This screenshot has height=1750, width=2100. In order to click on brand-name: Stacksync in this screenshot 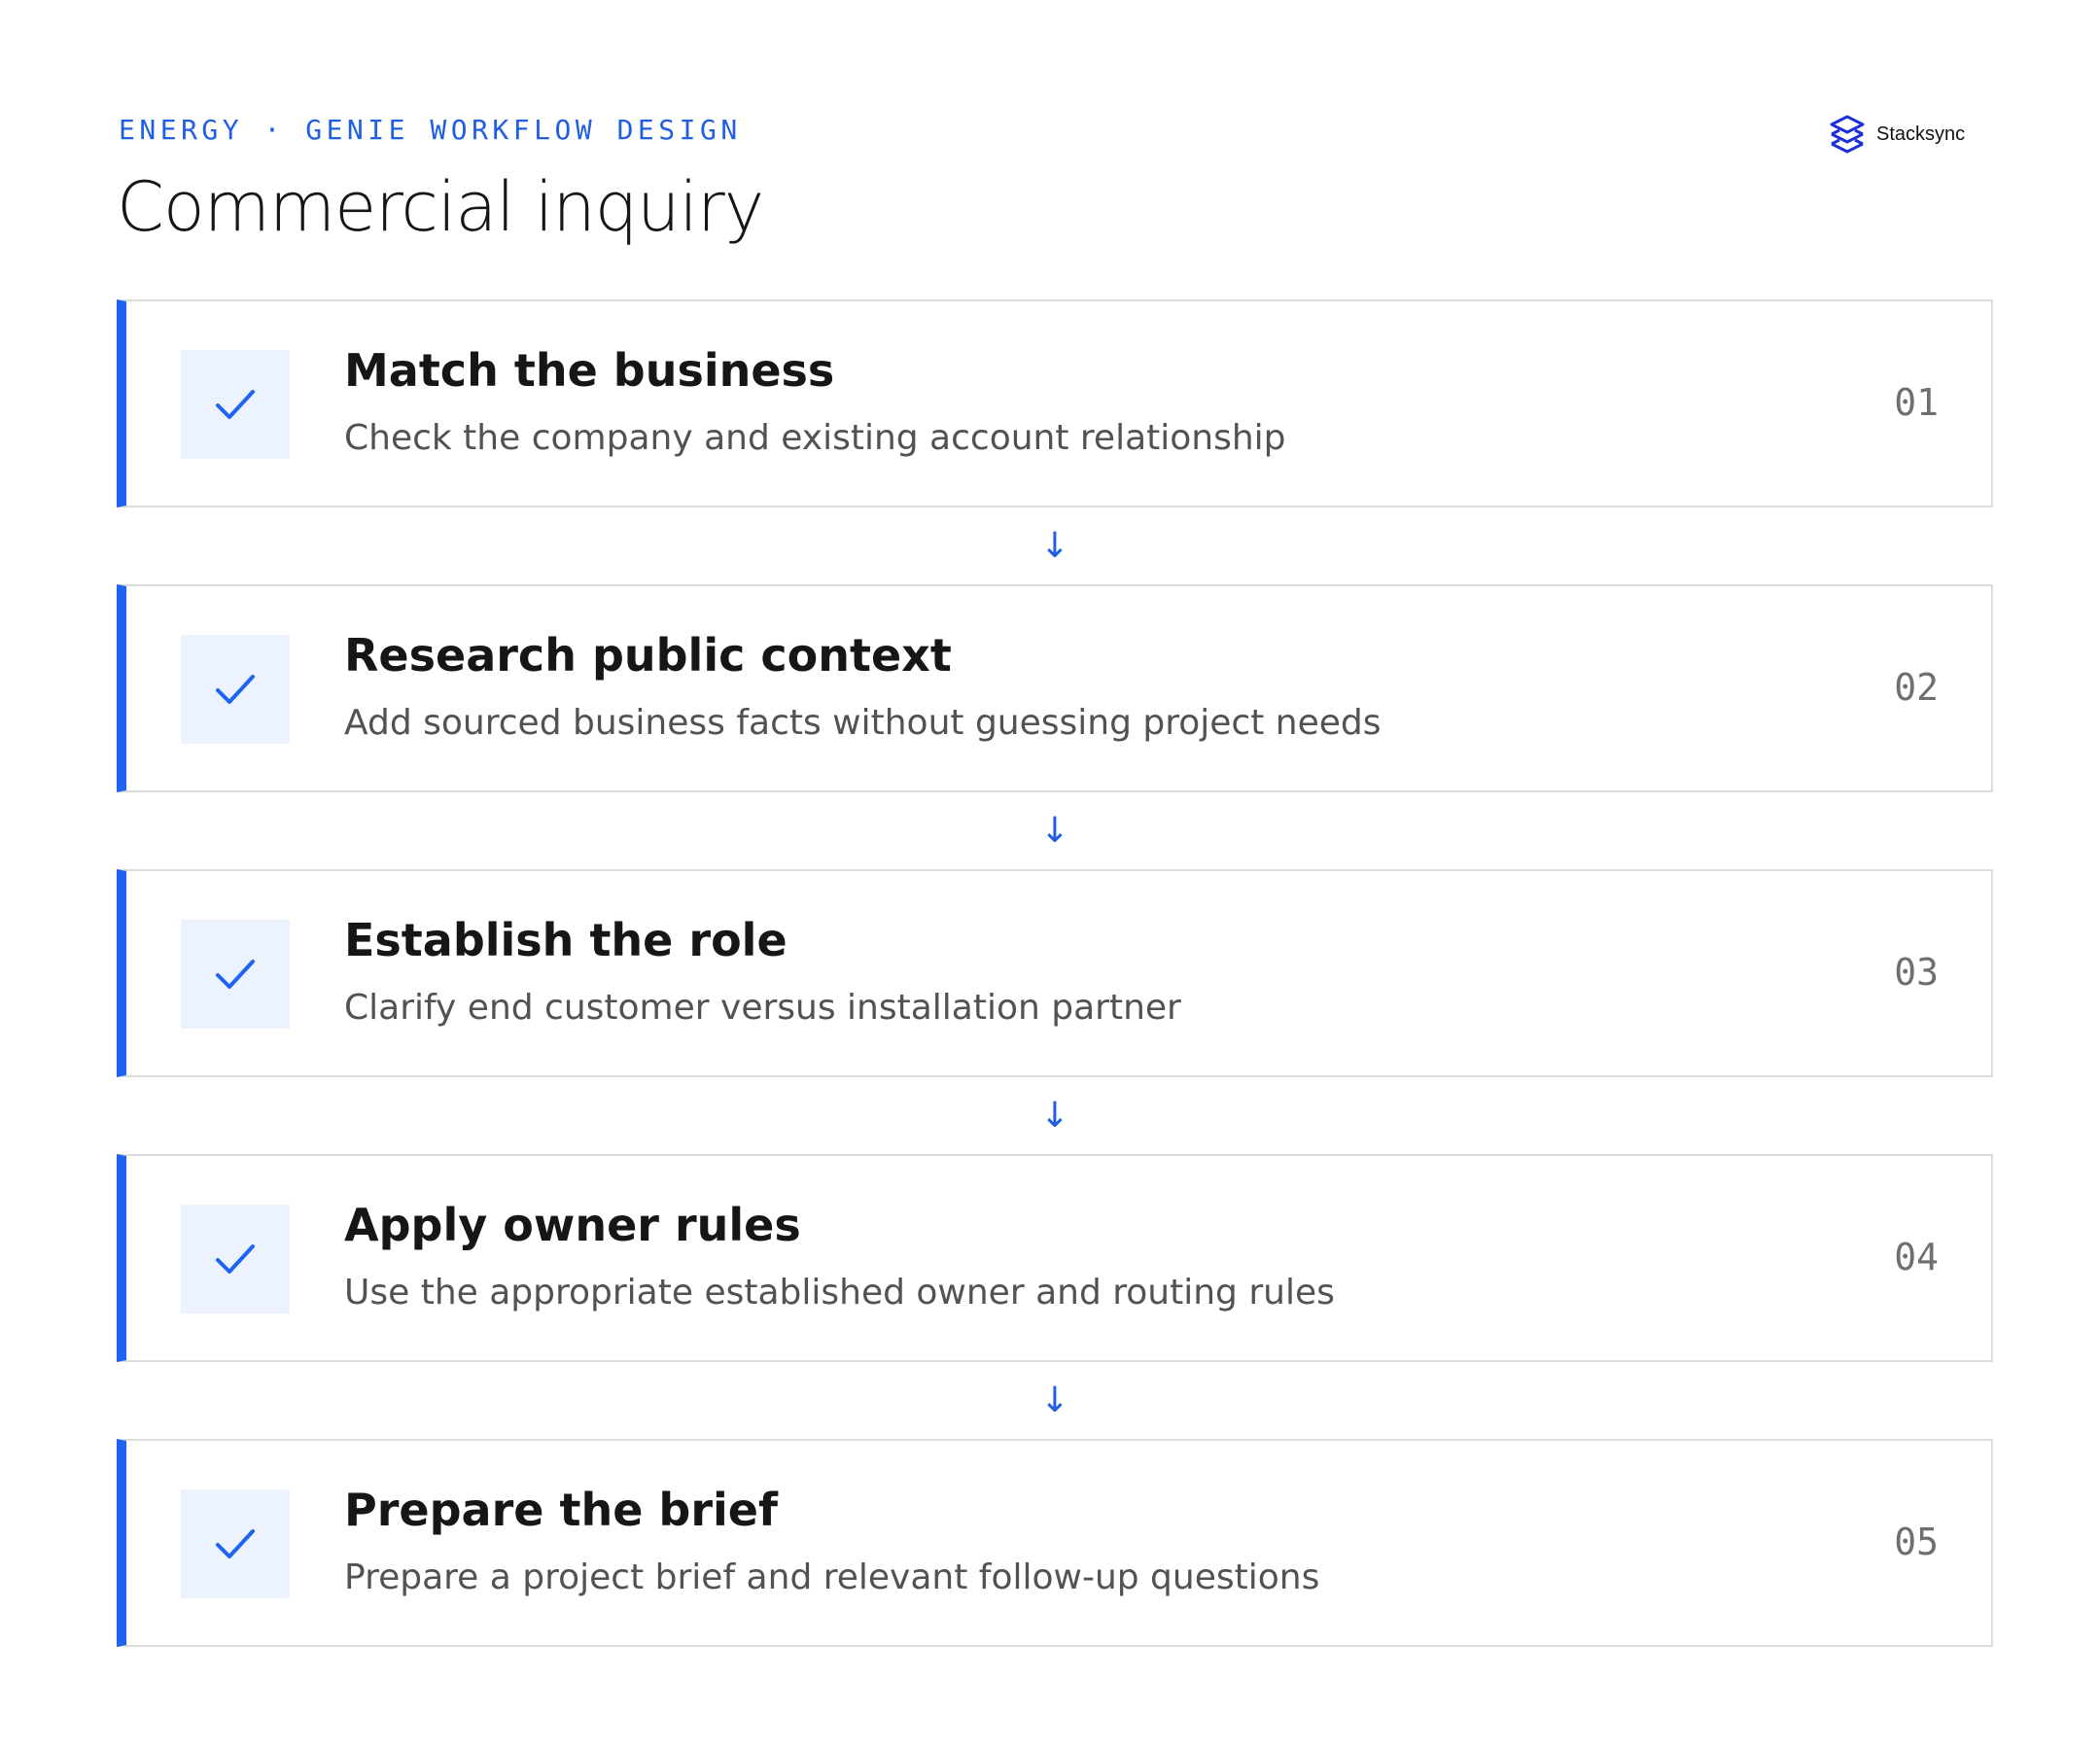, I will do `click(1921, 133)`.